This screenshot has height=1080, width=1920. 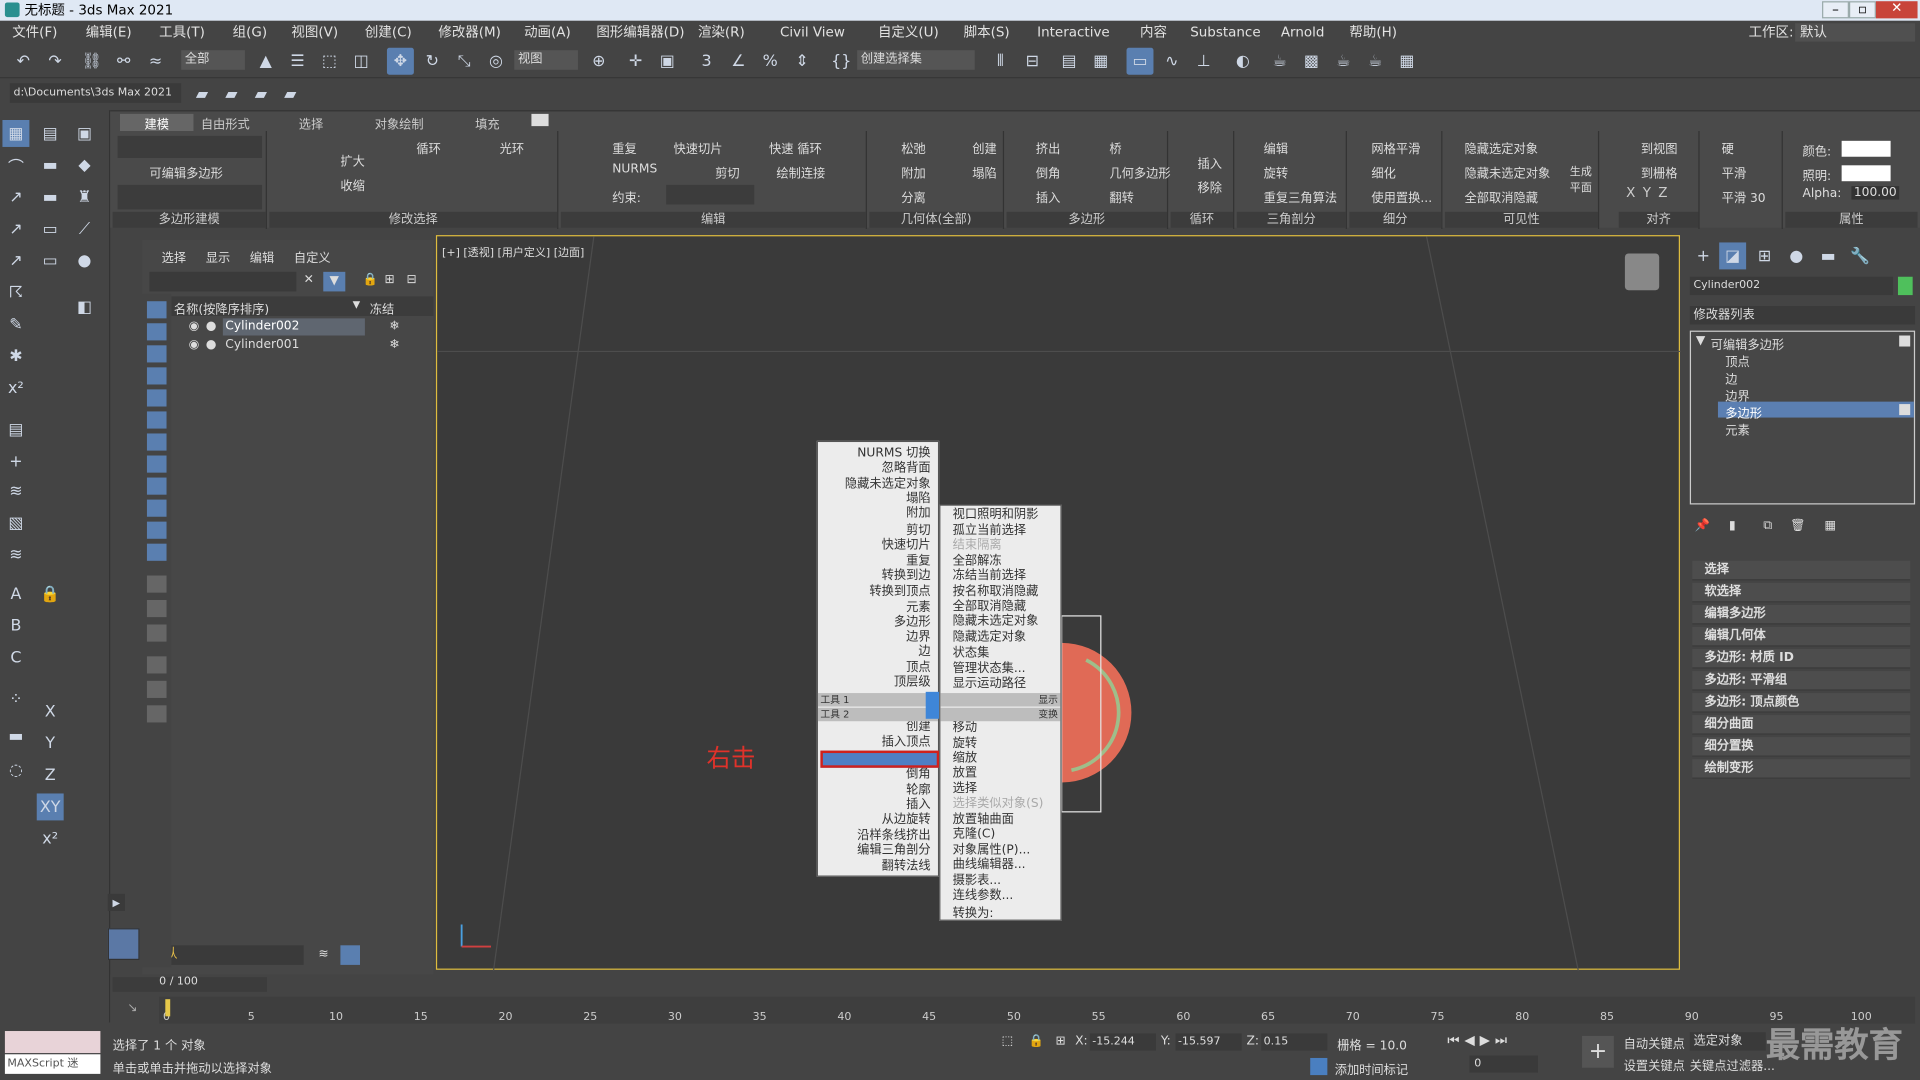 What do you see at coordinates (916, 60) in the screenshot?
I see `named-selection-dropdown: 创建选择集` at bounding box center [916, 60].